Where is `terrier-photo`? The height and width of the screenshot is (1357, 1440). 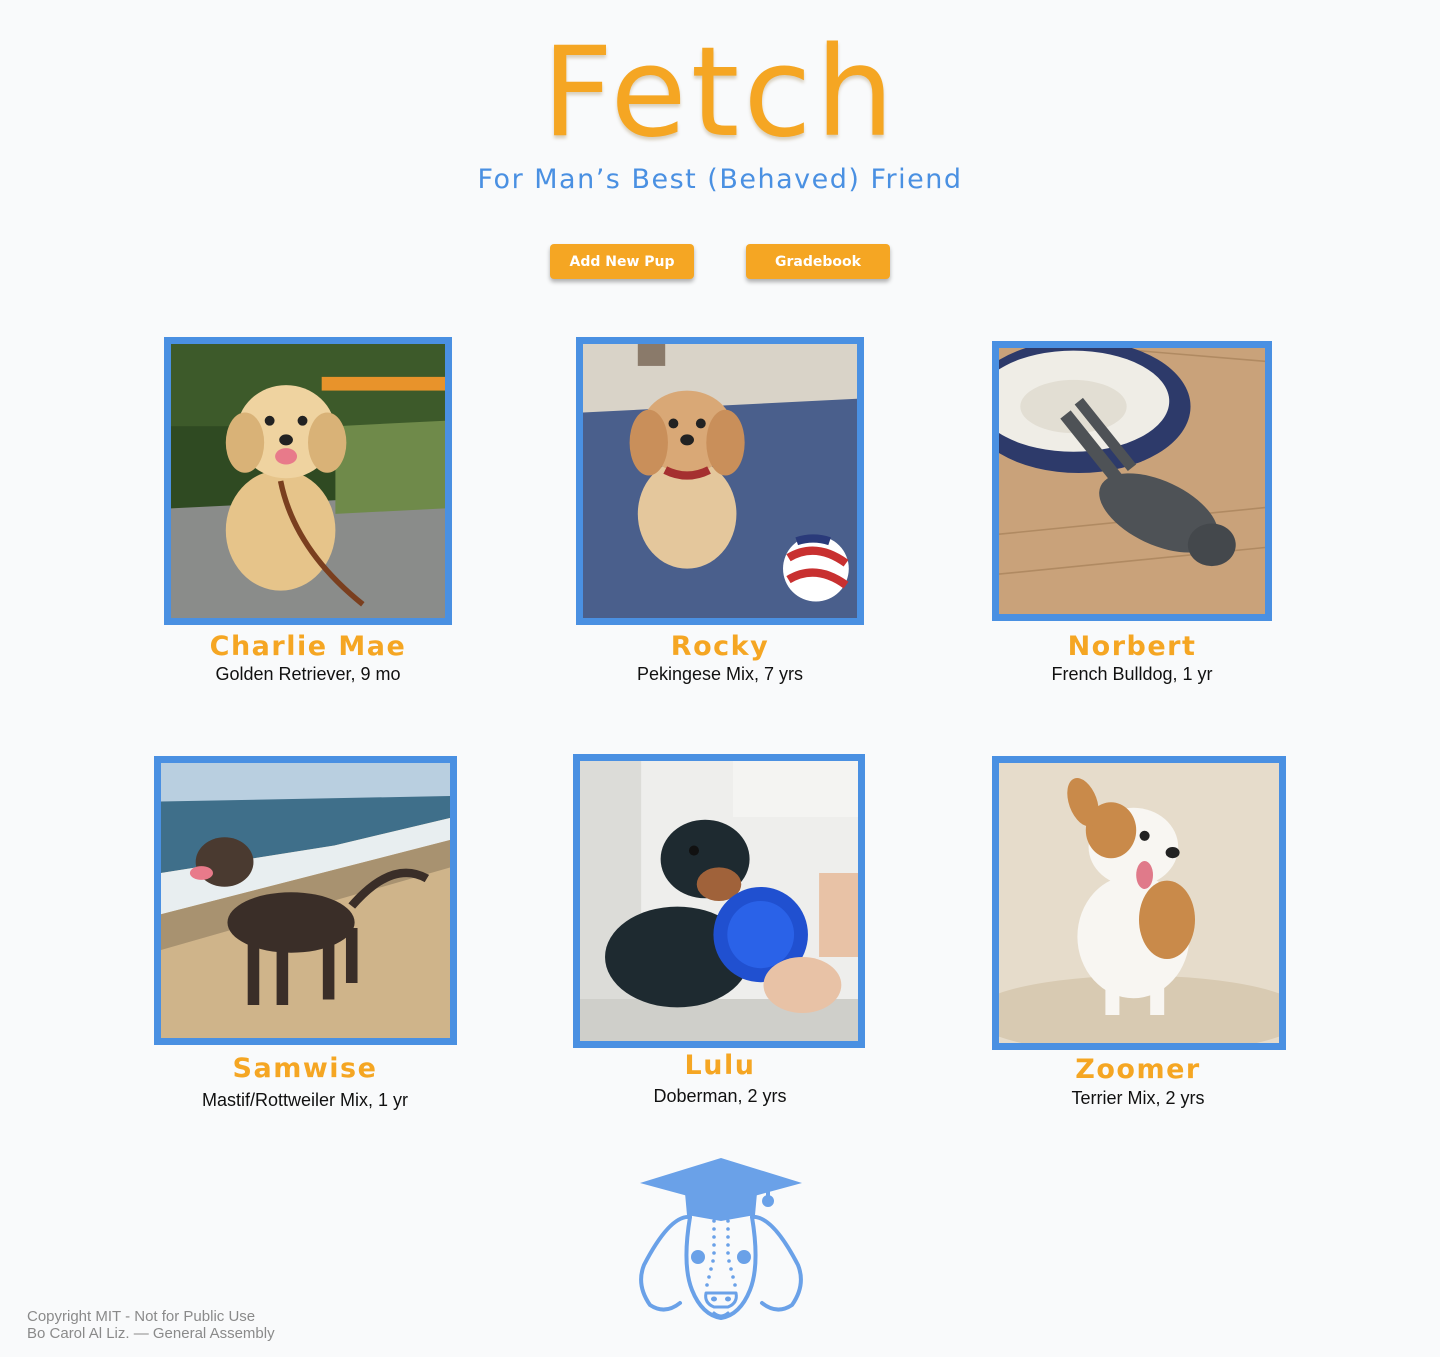
terrier-photo is located at coordinates (1139, 903).